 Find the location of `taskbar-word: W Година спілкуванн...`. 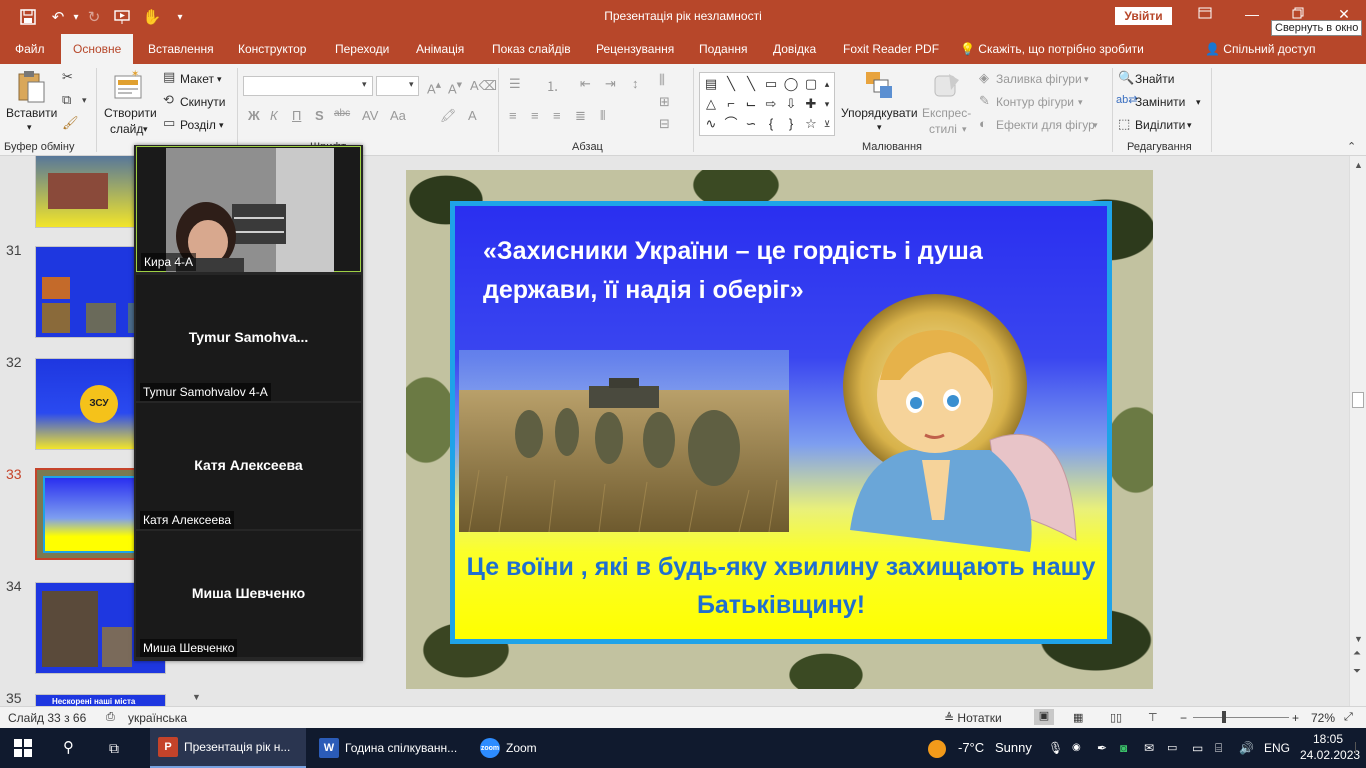

taskbar-word: W Година спілкуванн... is located at coordinates (389, 748).